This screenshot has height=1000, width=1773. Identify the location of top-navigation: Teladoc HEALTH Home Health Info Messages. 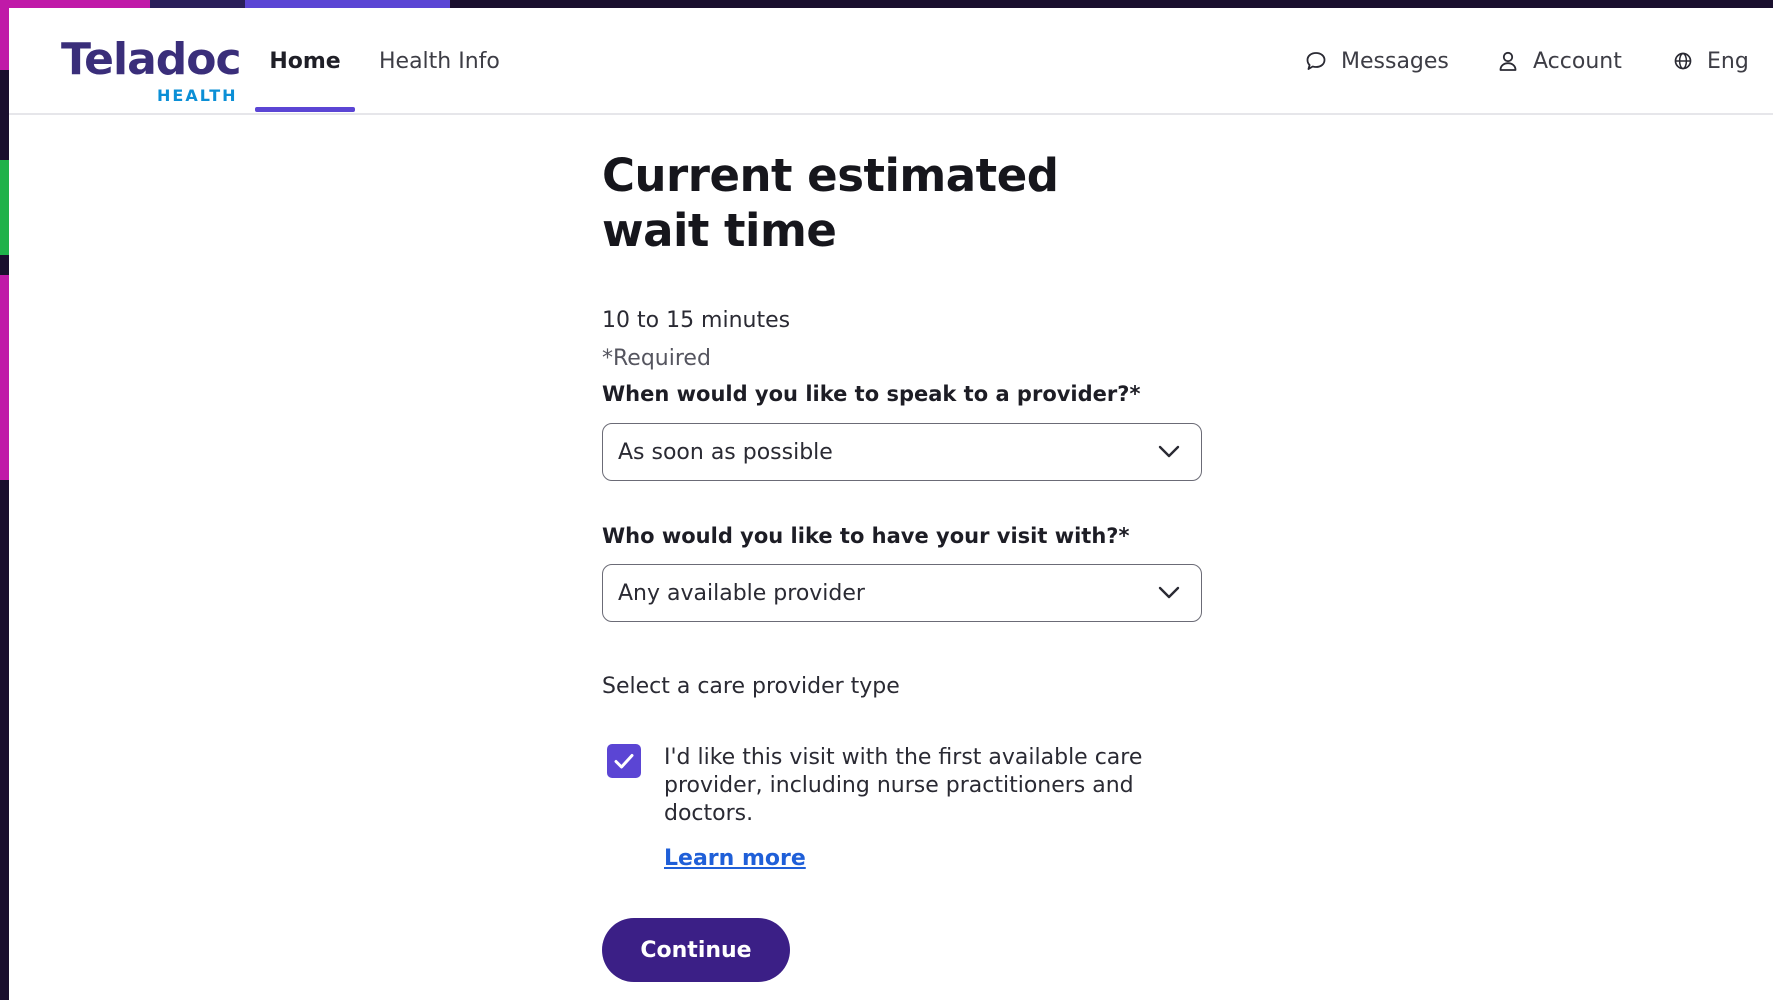
(891, 61).